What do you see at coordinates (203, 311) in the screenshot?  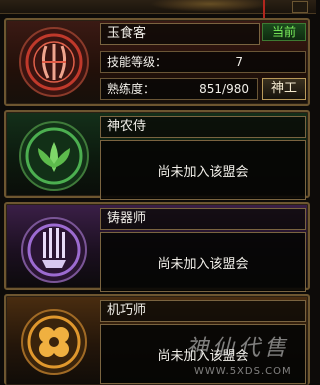 I see `profession-name-box: 机巧师` at bounding box center [203, 311].